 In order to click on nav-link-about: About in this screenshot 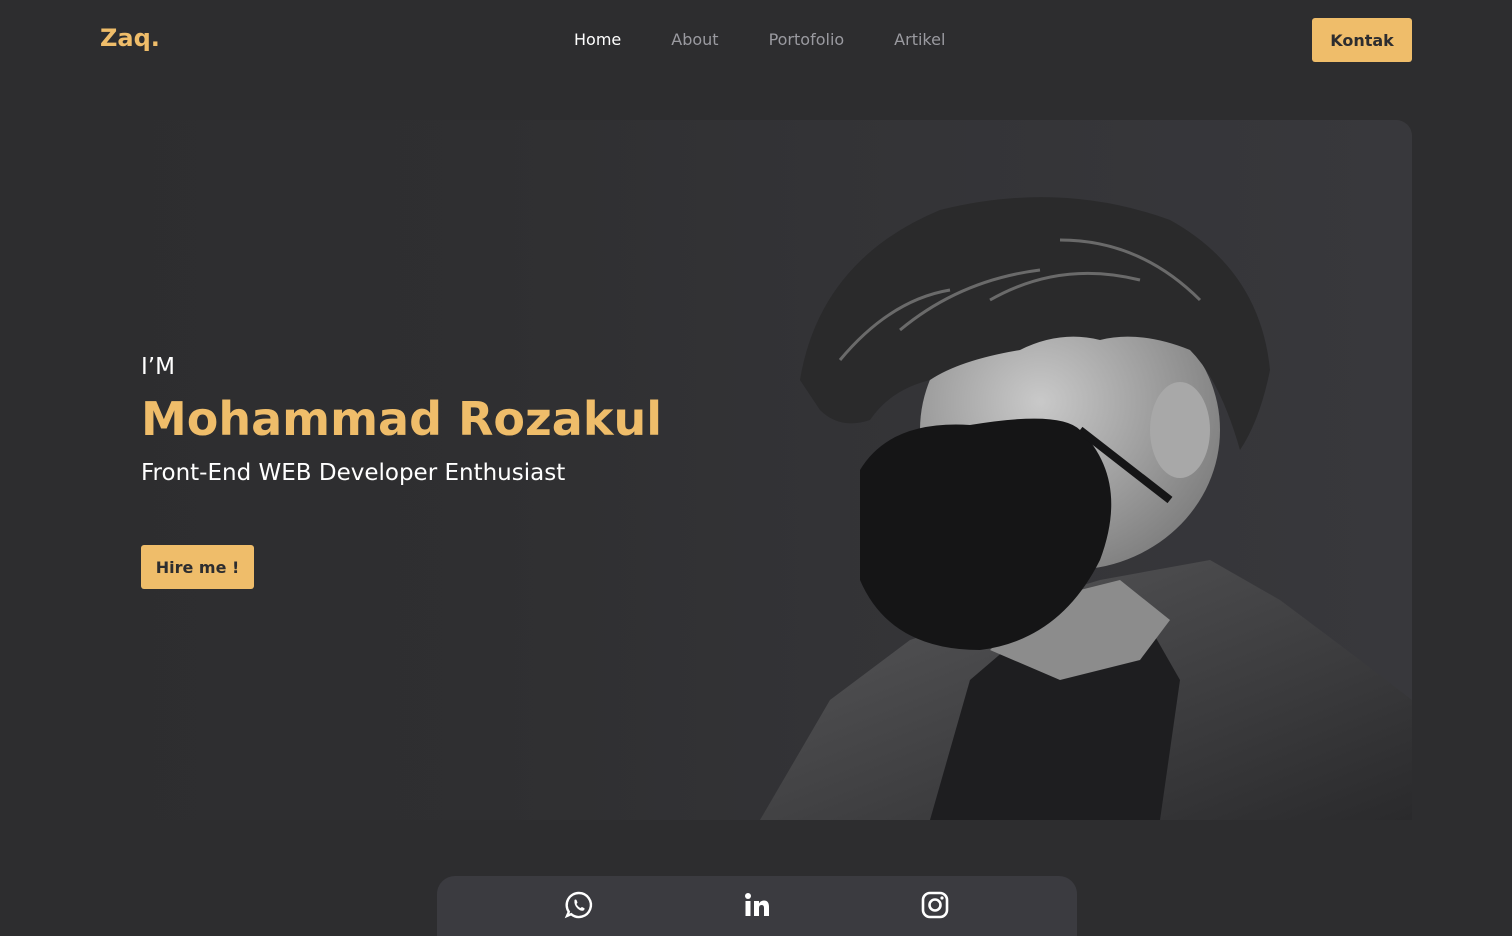, I will do `click(694, 39)`.